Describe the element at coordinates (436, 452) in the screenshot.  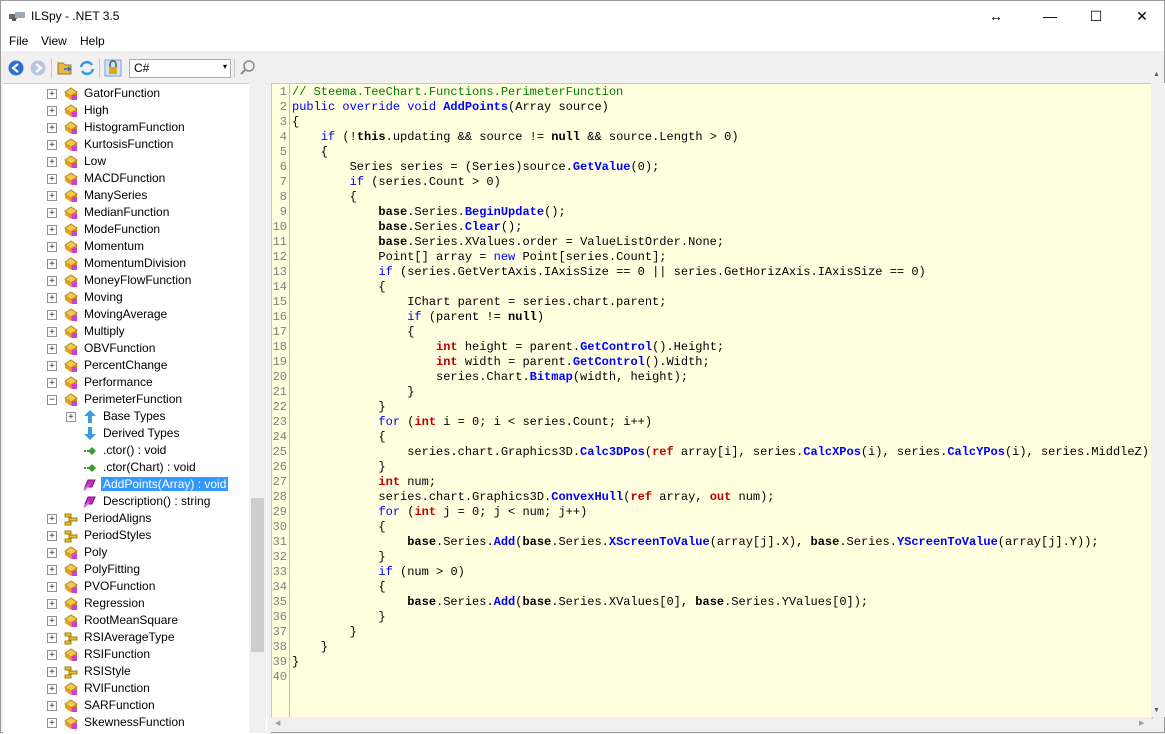
I see `code-token: series.chart.Graphics3D.` at that location.